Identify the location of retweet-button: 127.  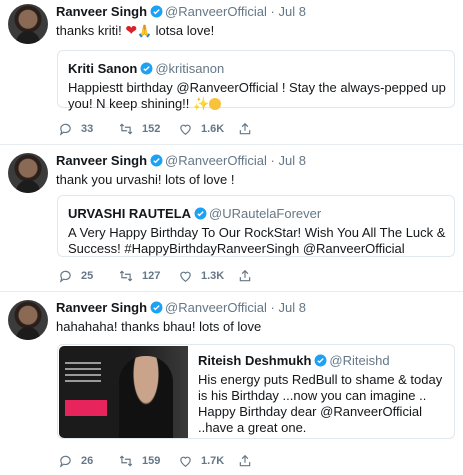
(148, 276).